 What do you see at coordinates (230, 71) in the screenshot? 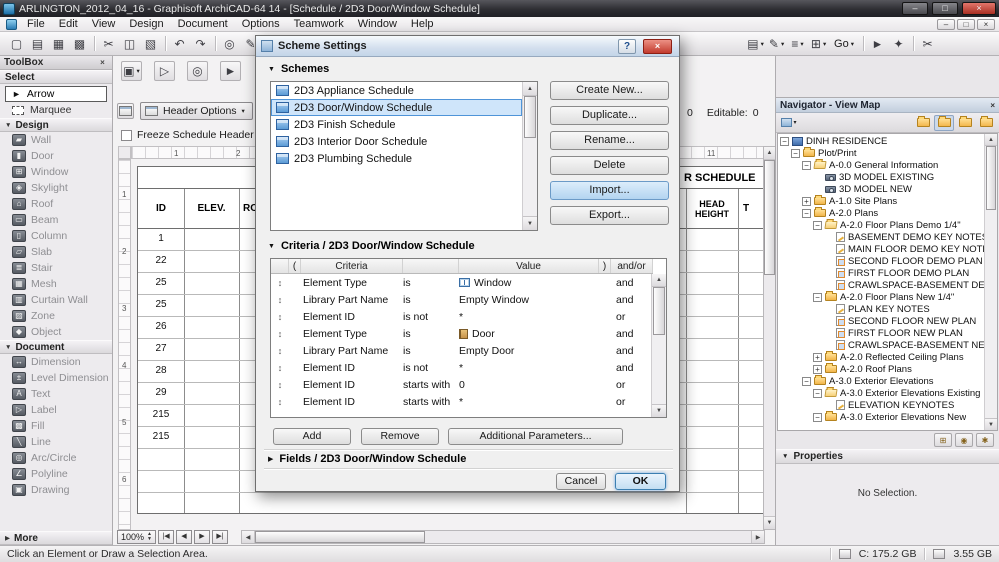
I see `tool-cursor-icon: ► ▾` at bounding box center [230, 71].